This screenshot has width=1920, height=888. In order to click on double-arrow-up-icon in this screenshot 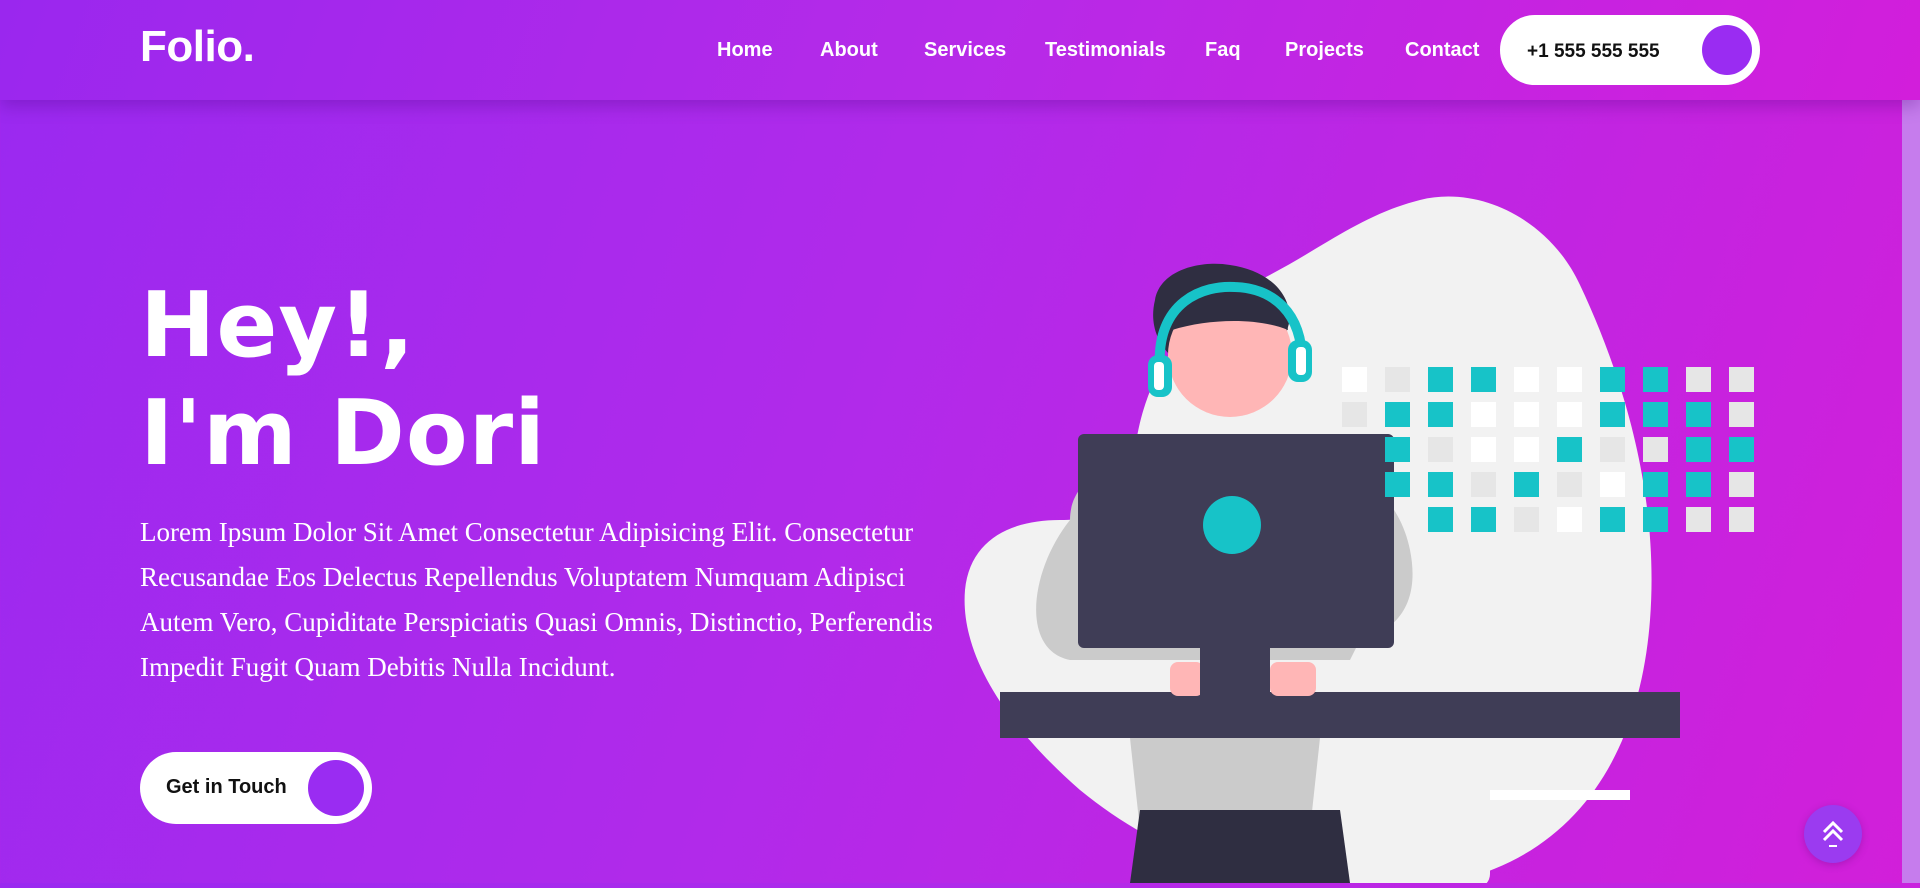, I will do `click(1833, 833)`.